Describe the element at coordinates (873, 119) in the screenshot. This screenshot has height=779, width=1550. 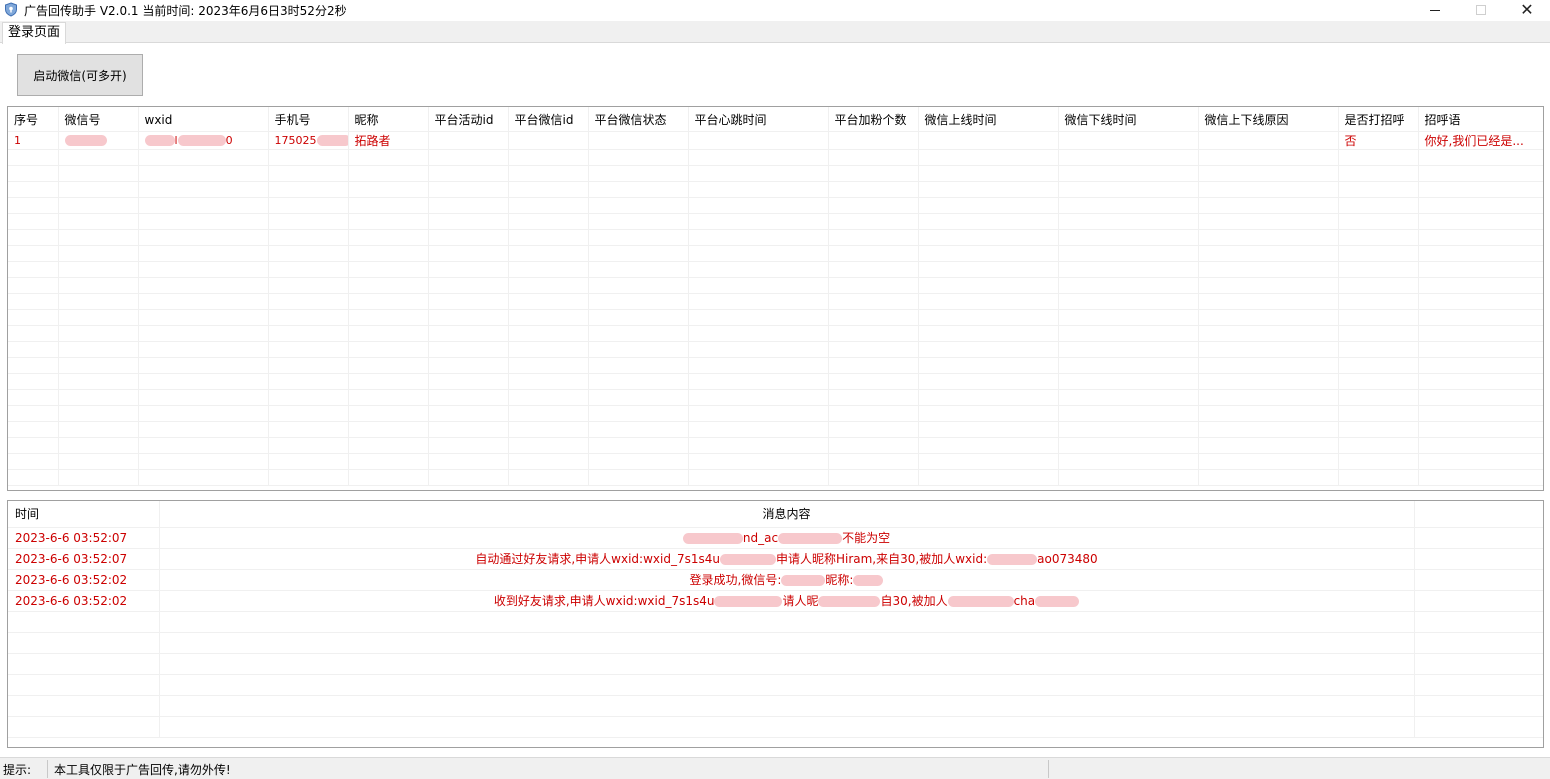
I see `column-header: 平台加粉个数` at that location.